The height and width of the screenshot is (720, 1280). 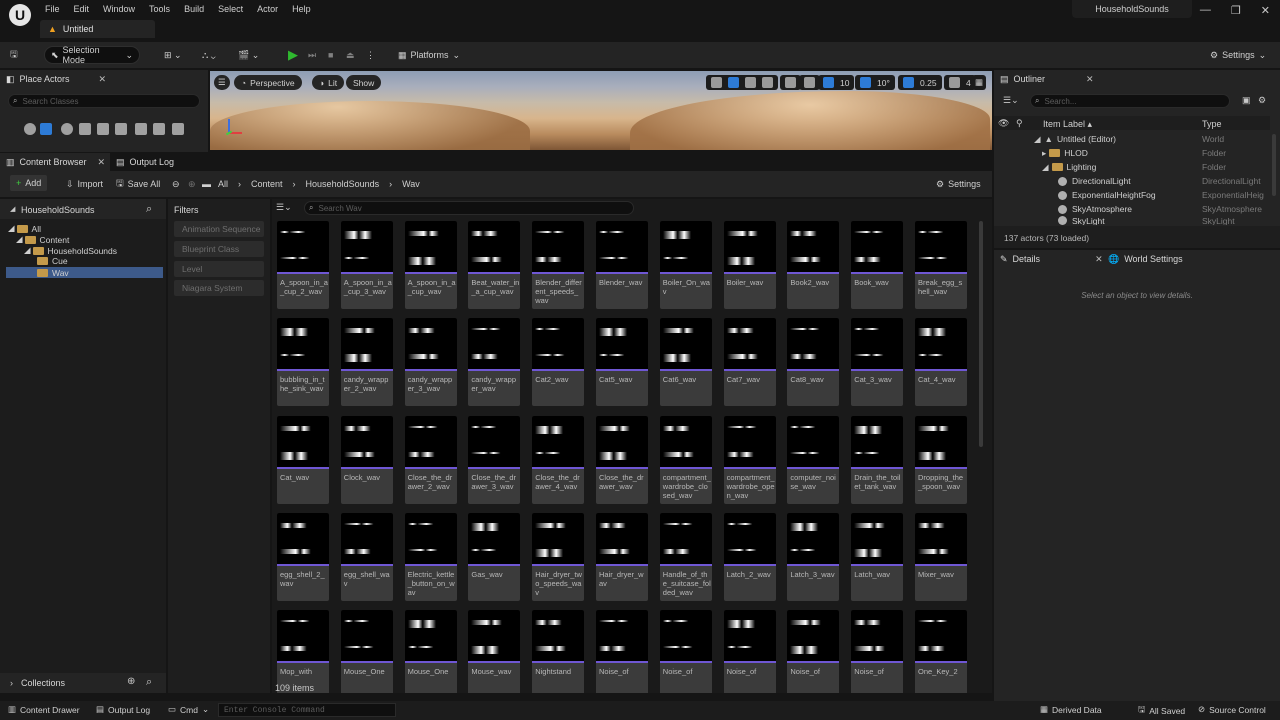 I want to click on breadcrumb-wav: Wav, so click(x=411, y=184).